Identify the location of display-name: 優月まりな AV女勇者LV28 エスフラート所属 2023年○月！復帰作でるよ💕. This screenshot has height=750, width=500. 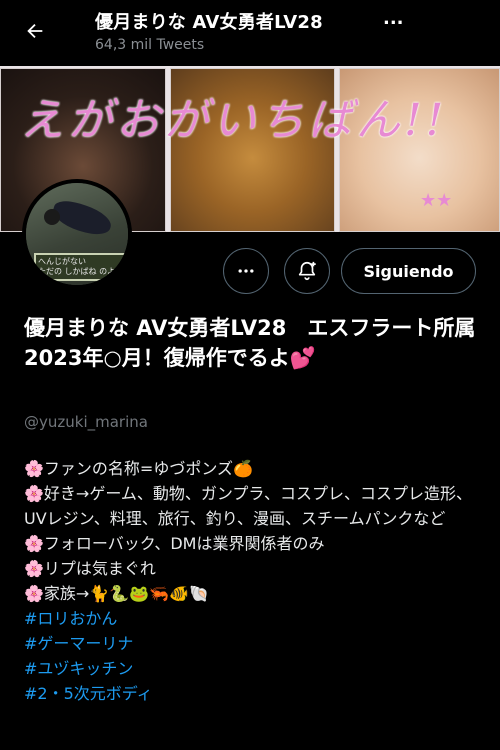
(260, 343).